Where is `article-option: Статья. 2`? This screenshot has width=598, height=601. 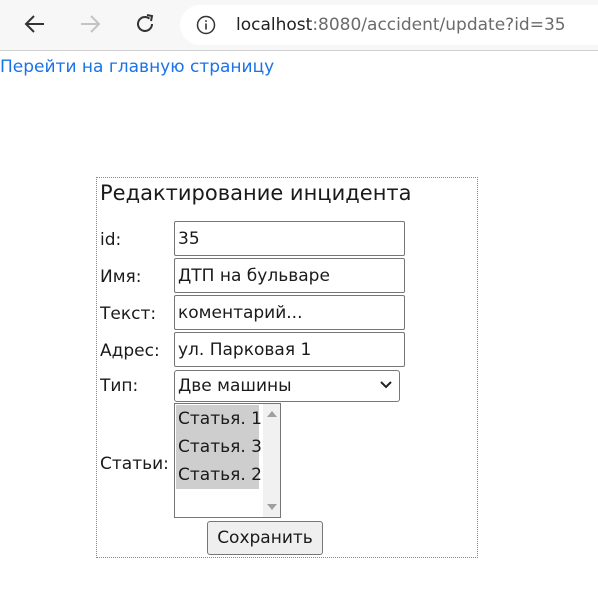 article-option: Статья. 2 is located at coordinates (219, 475).